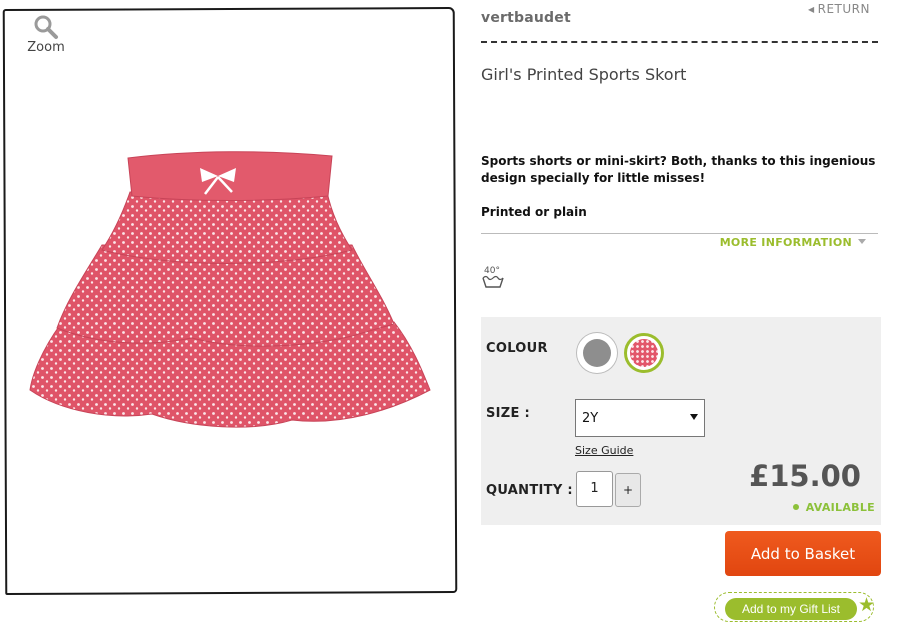 This screenshot has width=898, height=622. What do you see at coordinates (867, 605) in the screenshot?
I see `star-icon: ★` at bounding box center [867, 605].